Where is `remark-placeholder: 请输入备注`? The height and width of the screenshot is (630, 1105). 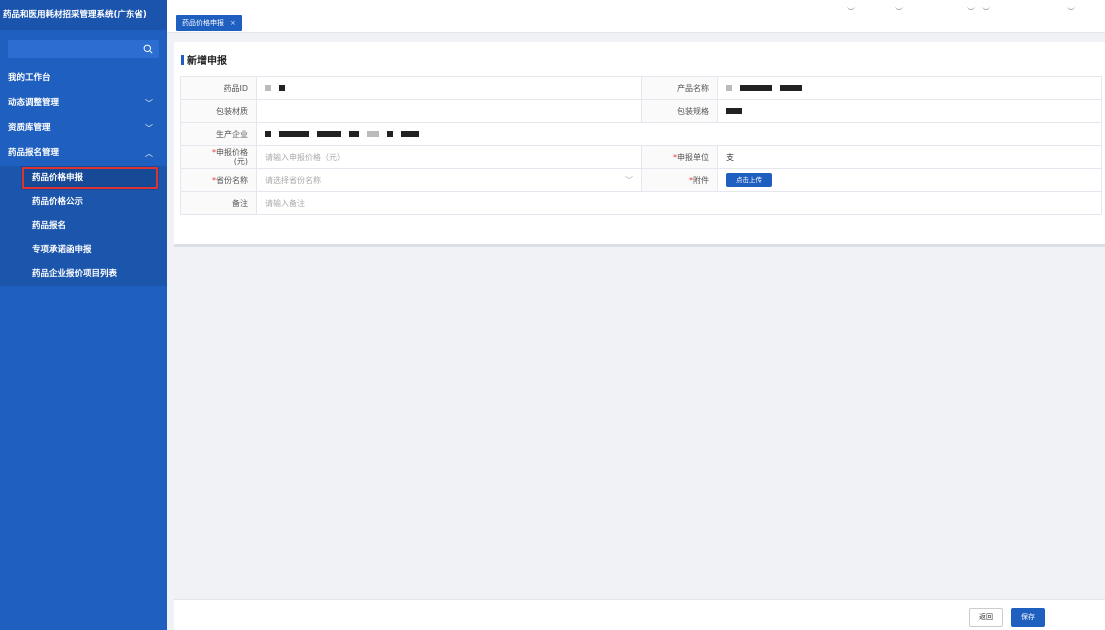
remark-placeholder: 请输入备注 is located at coordinates (285, 203).